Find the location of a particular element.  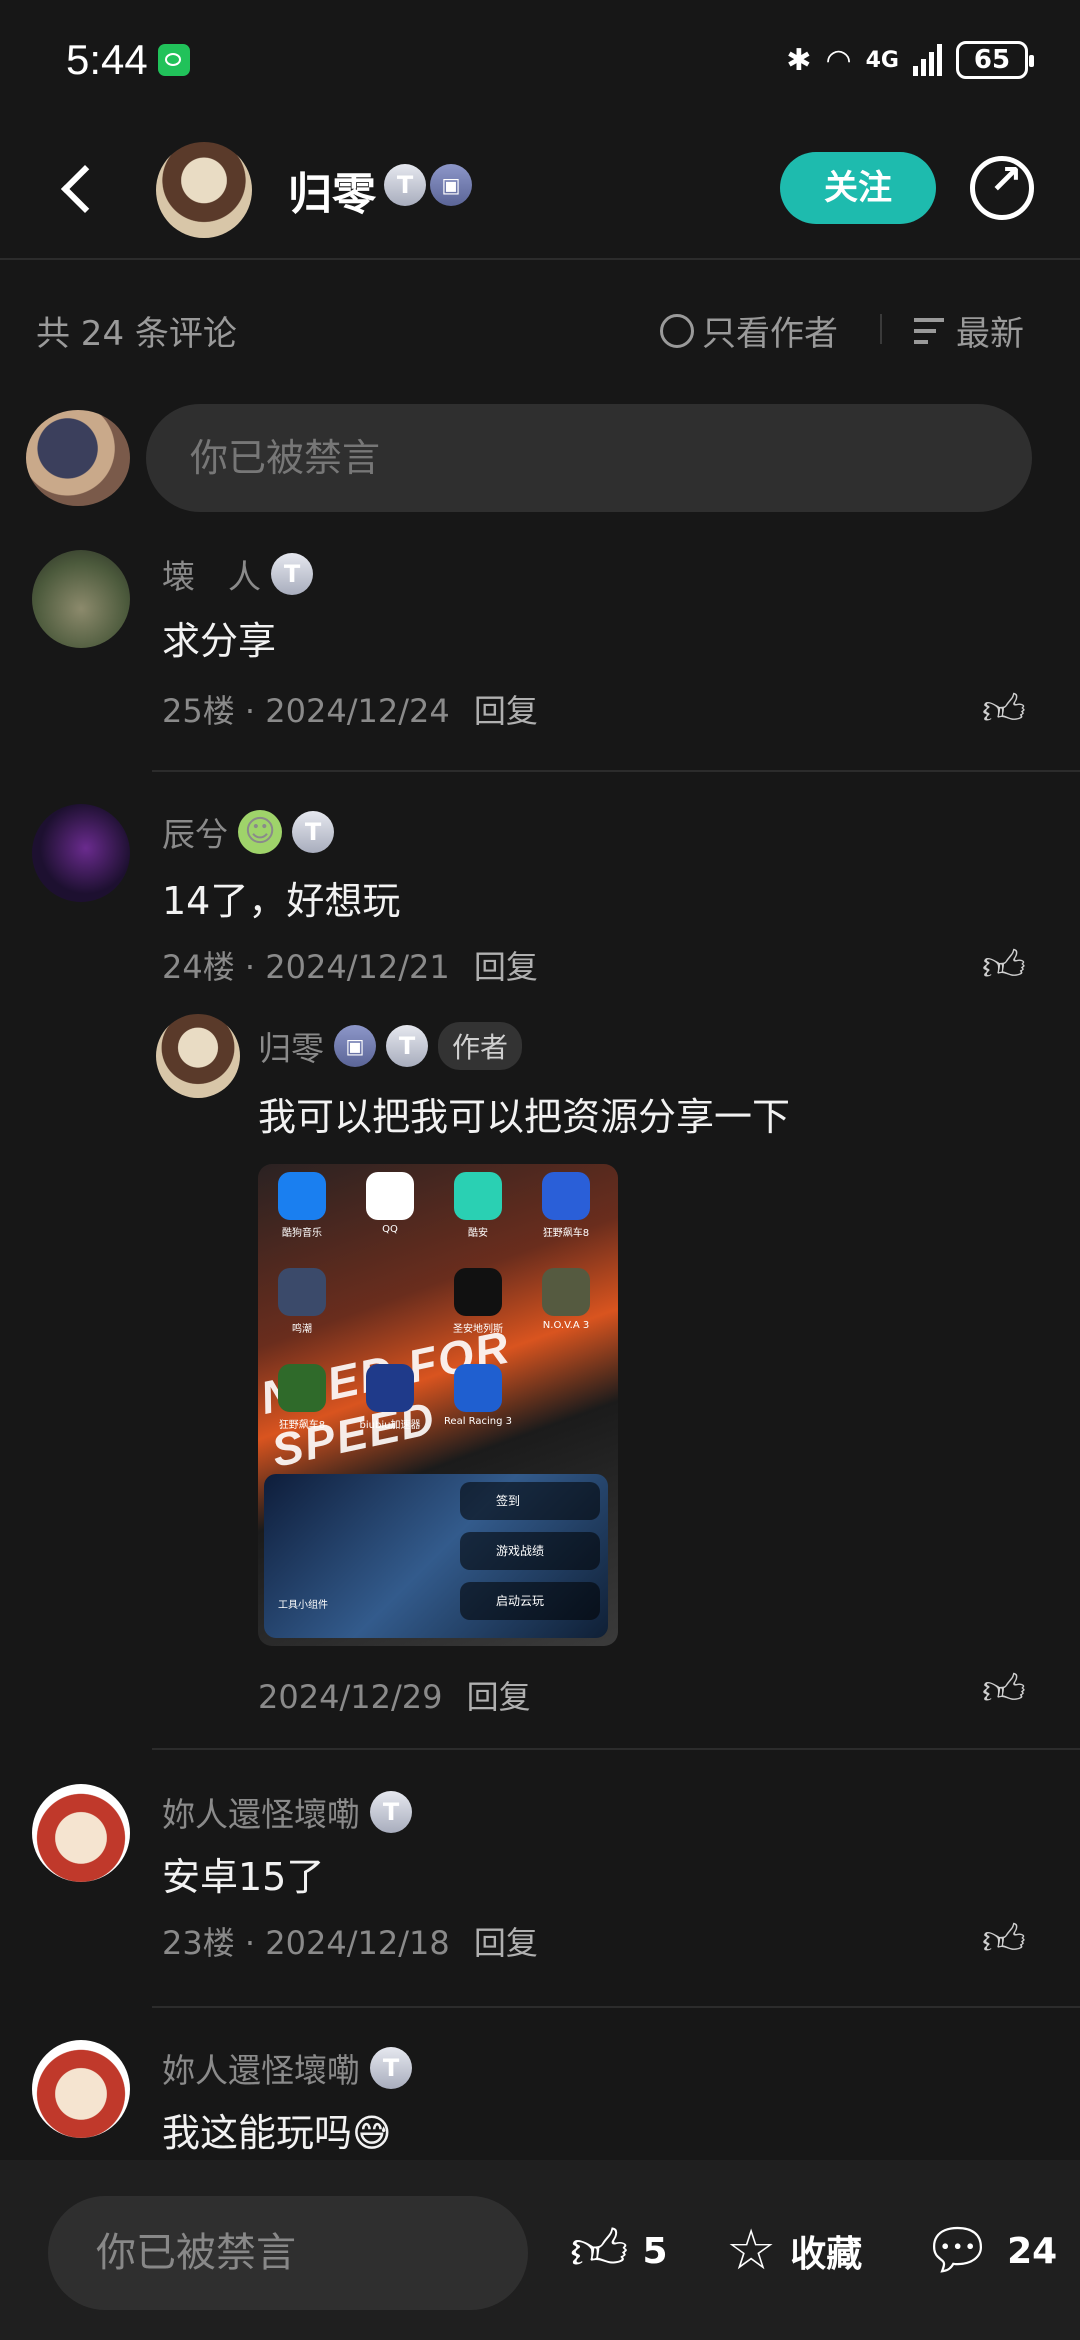

comment-text: 求分享 is located at coordinates (219, 641).